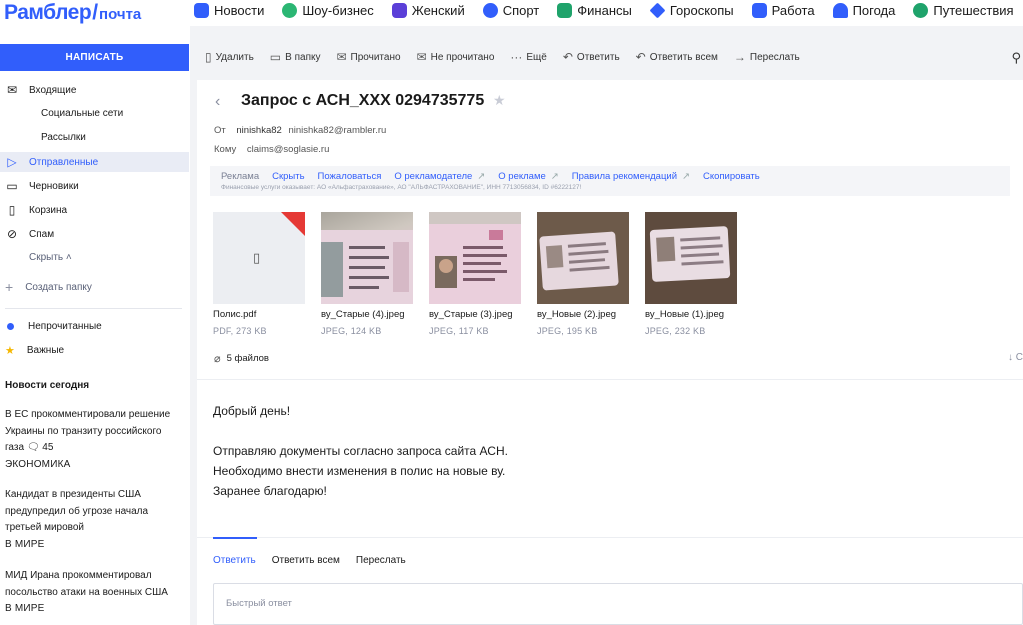 Image resolution: width=1023 pixels, height=625 pixels. I want to click on nav-finance: Финансы, so click(594, 10).